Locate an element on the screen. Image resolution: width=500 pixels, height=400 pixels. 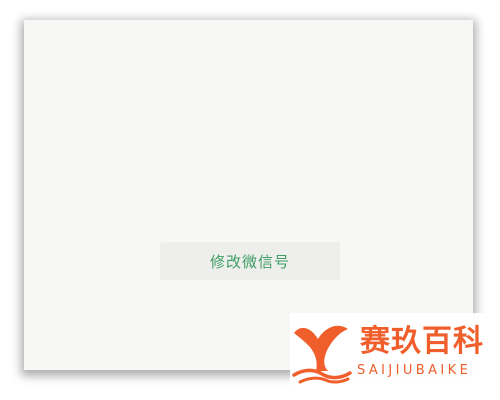
watermark-title: 赛玖百科 is located at coordinates (422, 341).